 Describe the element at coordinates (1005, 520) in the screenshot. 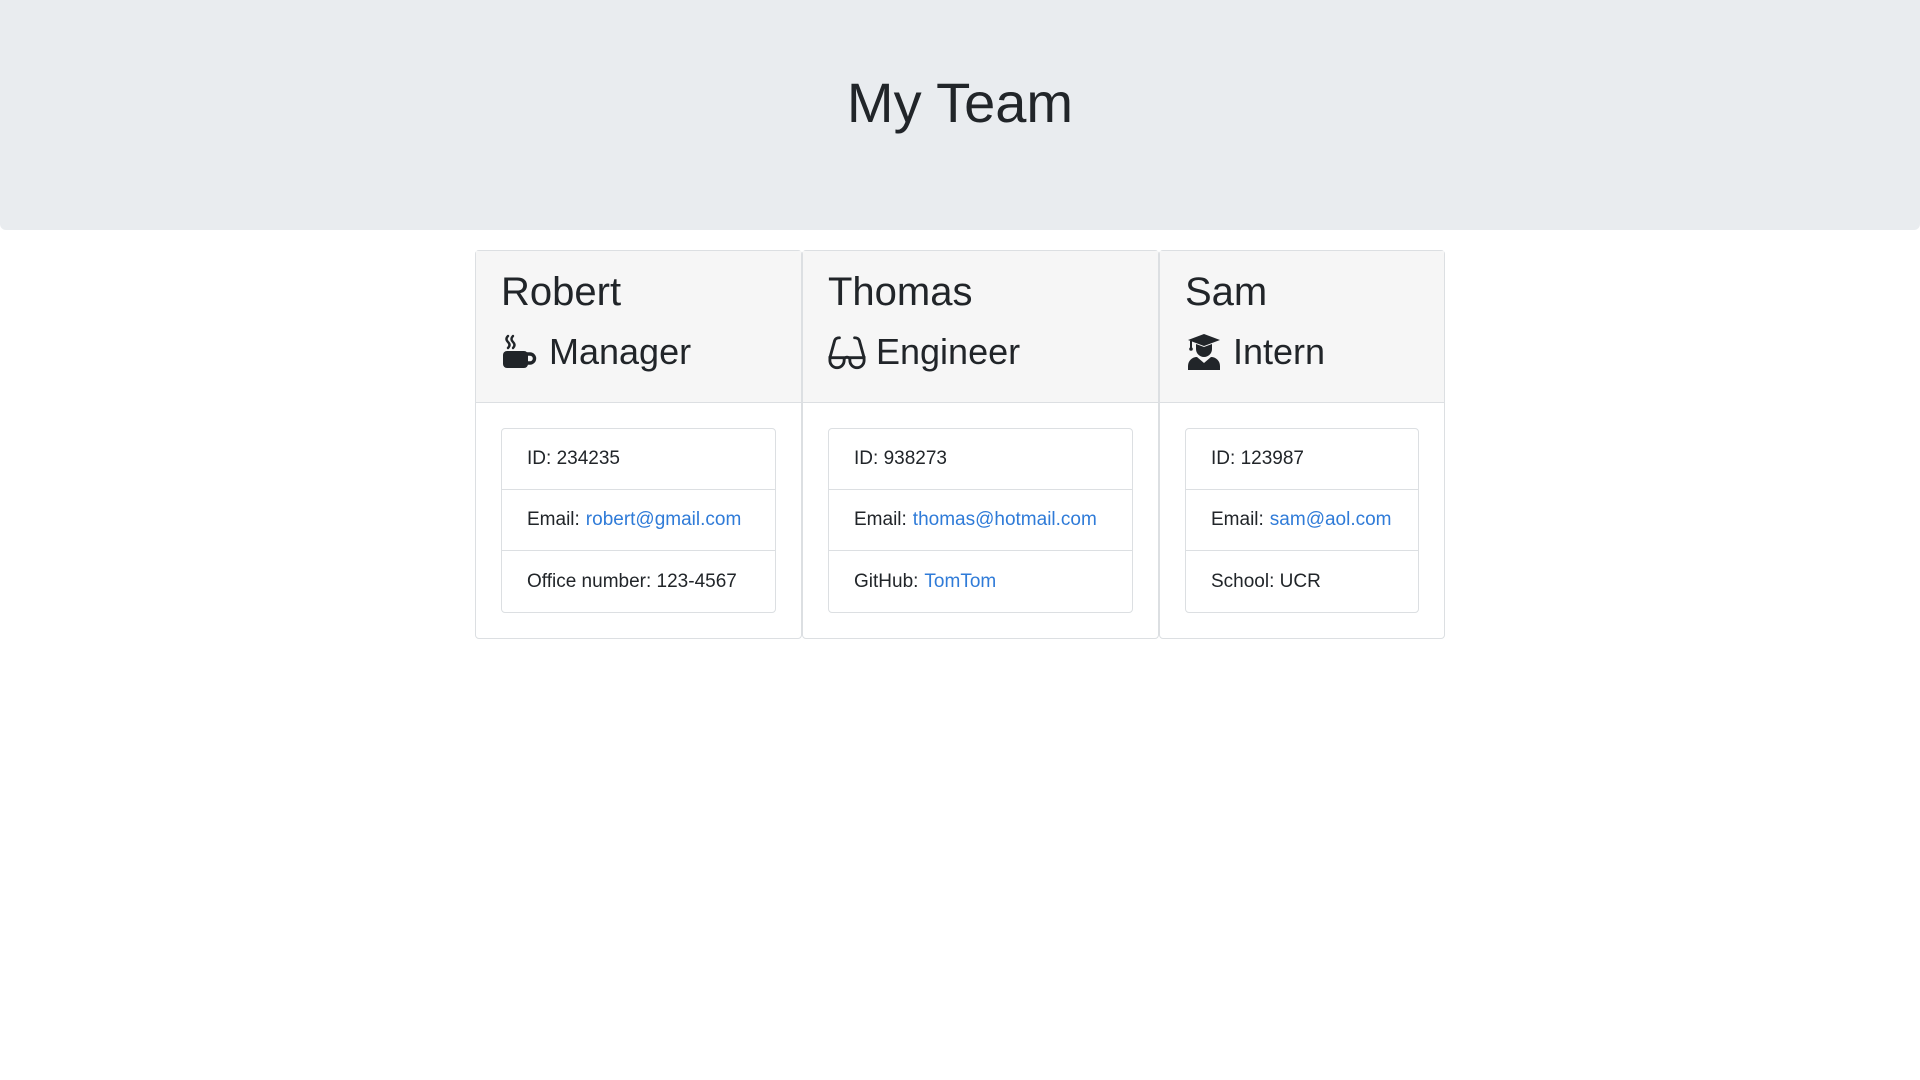

I see `email-link: thomas@hotmail.com` at that location.